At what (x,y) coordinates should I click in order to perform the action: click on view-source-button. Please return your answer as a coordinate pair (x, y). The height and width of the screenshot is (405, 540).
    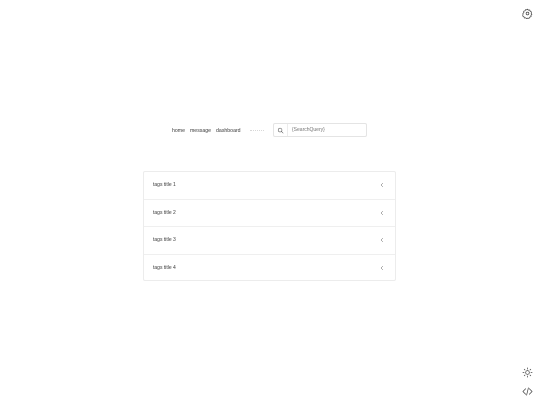
    Looking at the image, I should click on (527, 391).